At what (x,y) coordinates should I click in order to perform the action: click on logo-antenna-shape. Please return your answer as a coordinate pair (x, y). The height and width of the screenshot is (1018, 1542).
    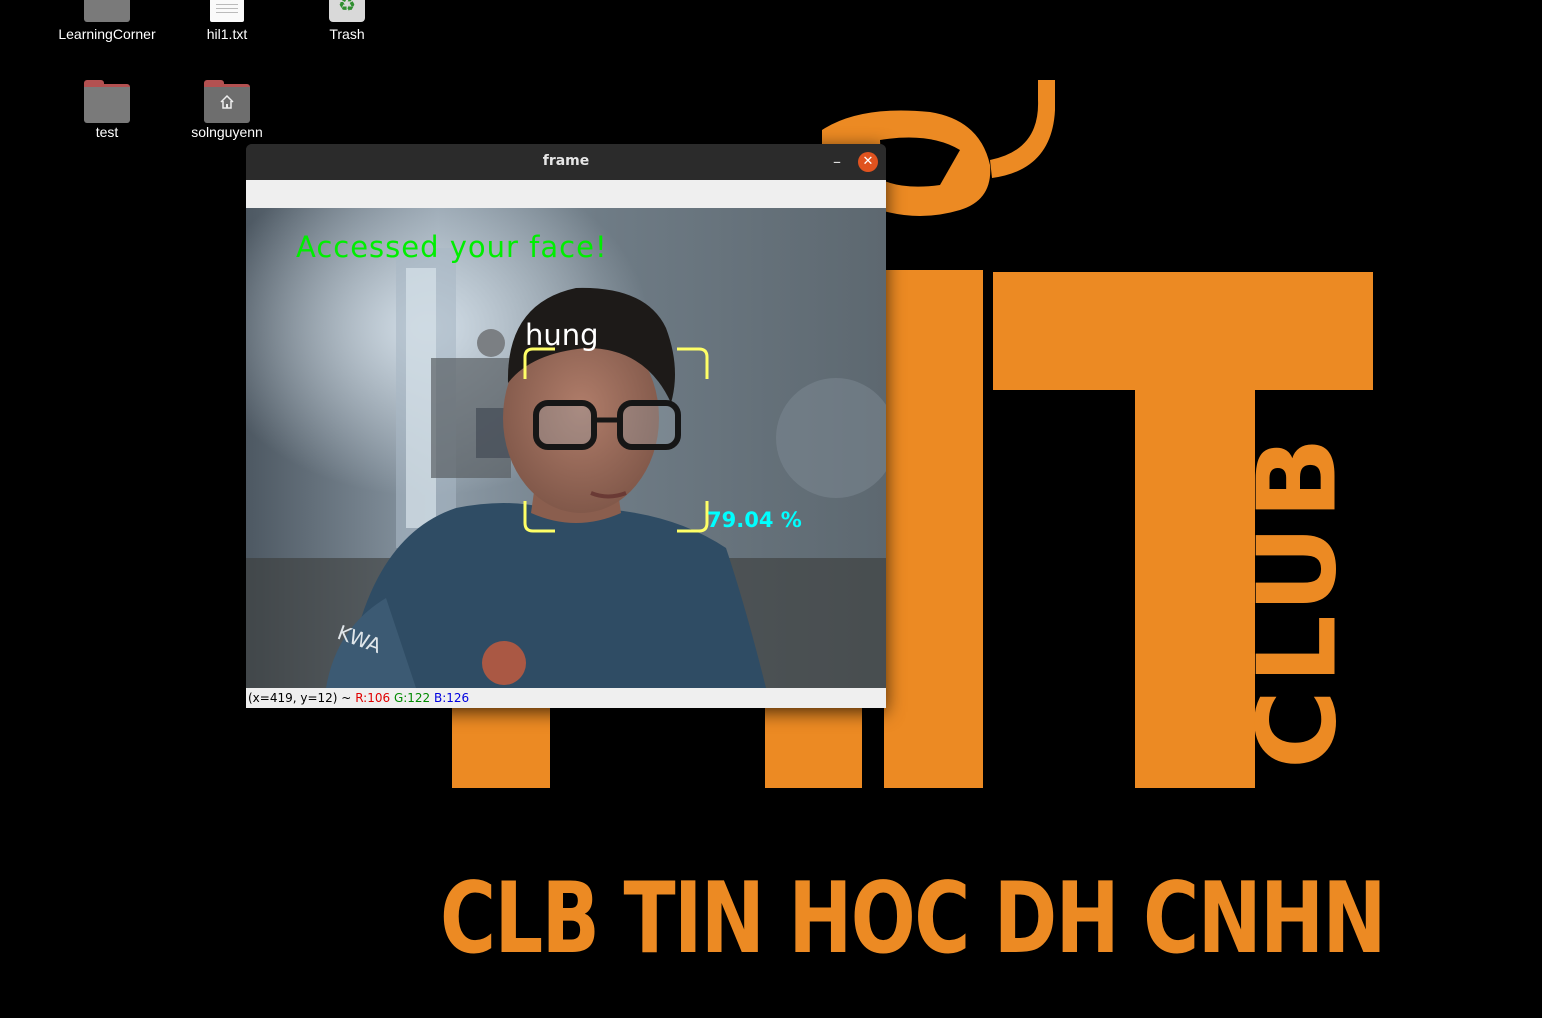
    Looking at the image, I should click on (1022, 129).